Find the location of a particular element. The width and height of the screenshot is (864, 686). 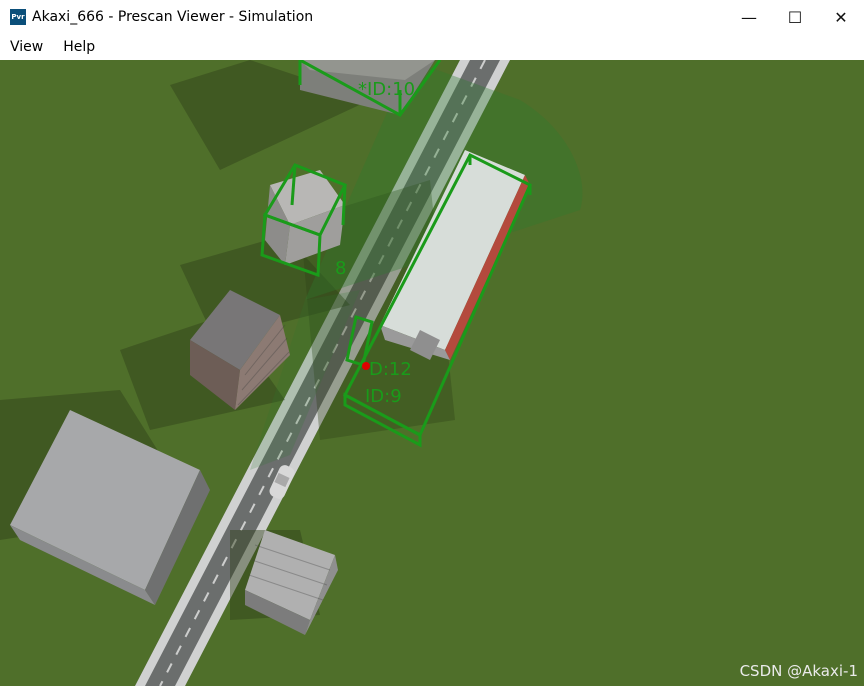

menu-help: Help is located at coordinates (79, 47).